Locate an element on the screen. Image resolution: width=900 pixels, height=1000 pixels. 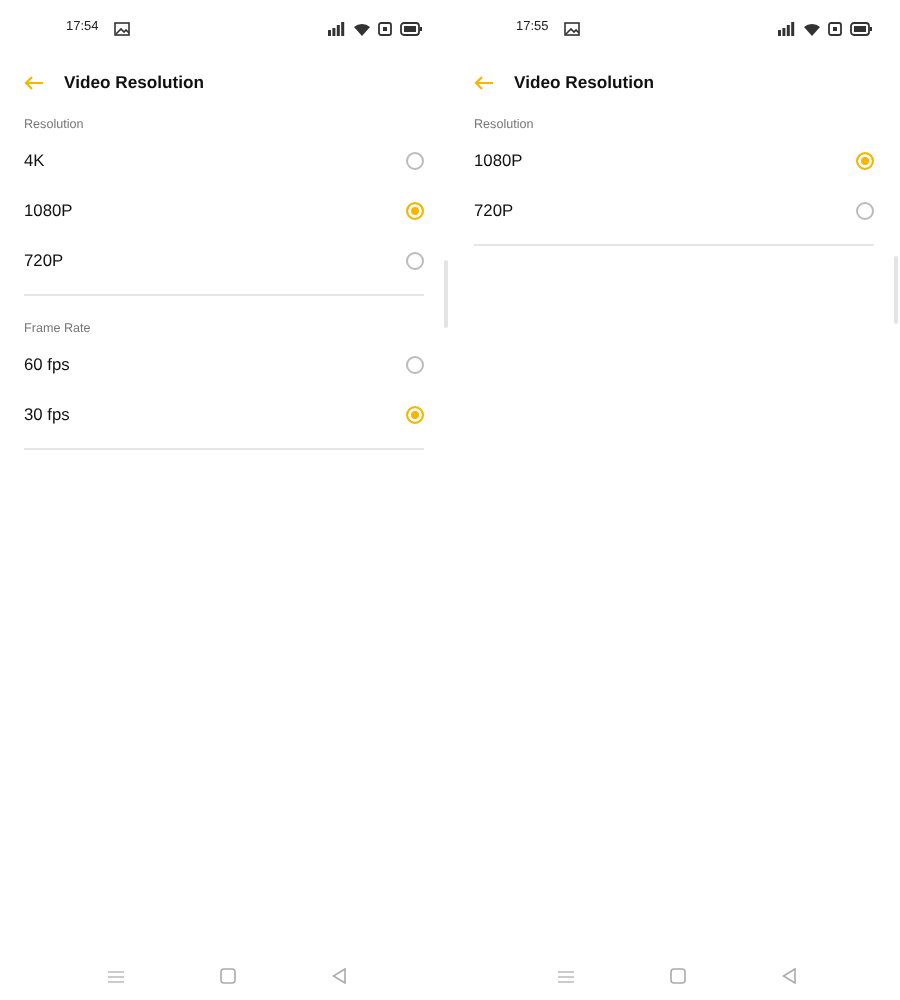
option-label: 30 fps is located at coordinates (47, 415).